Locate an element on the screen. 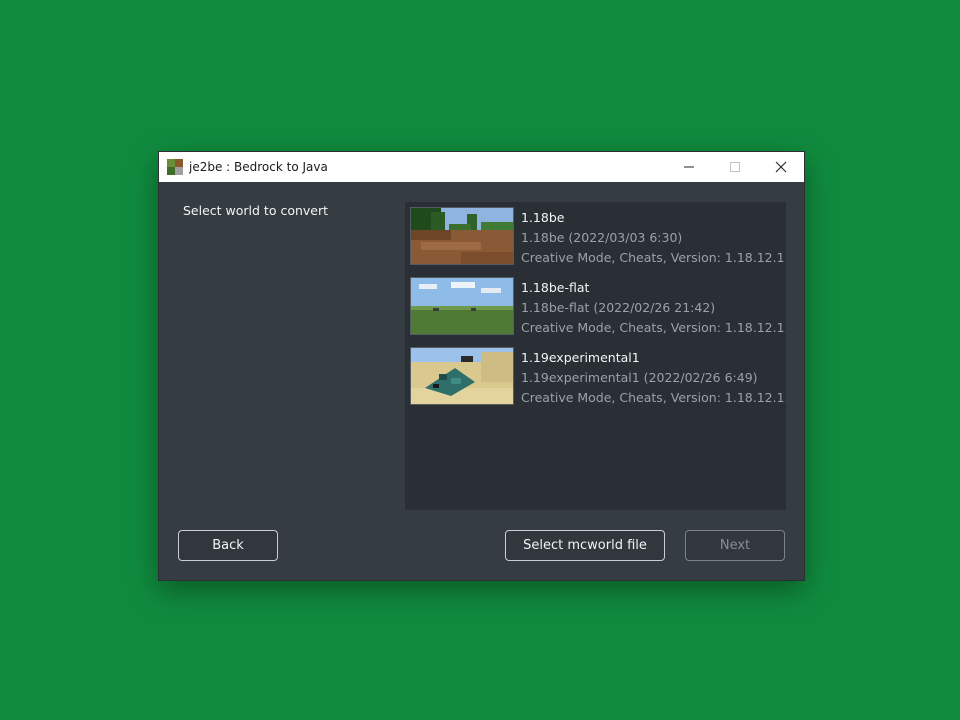  back-button: Back is located at coordinates (228, 545).